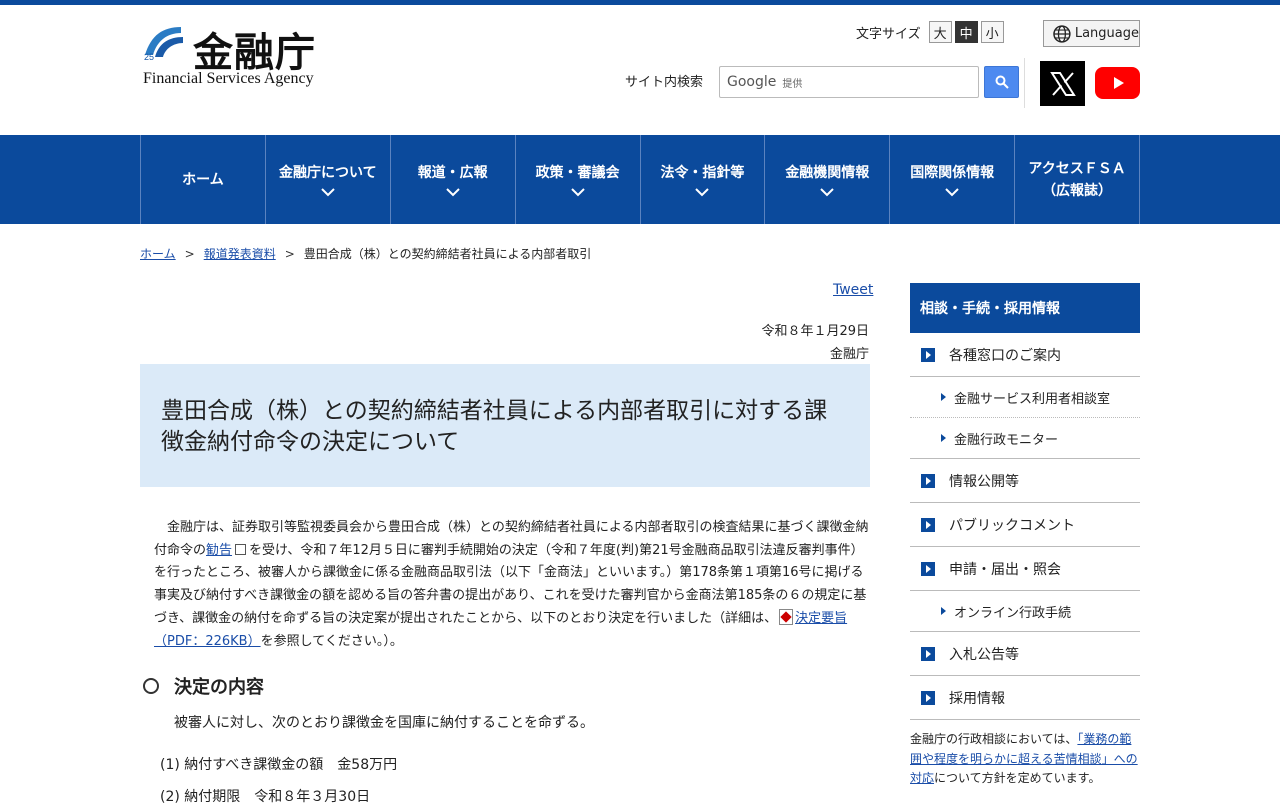  I want to click on sidebar-item-application: 申請・届出・照会, so click(1025, 569).